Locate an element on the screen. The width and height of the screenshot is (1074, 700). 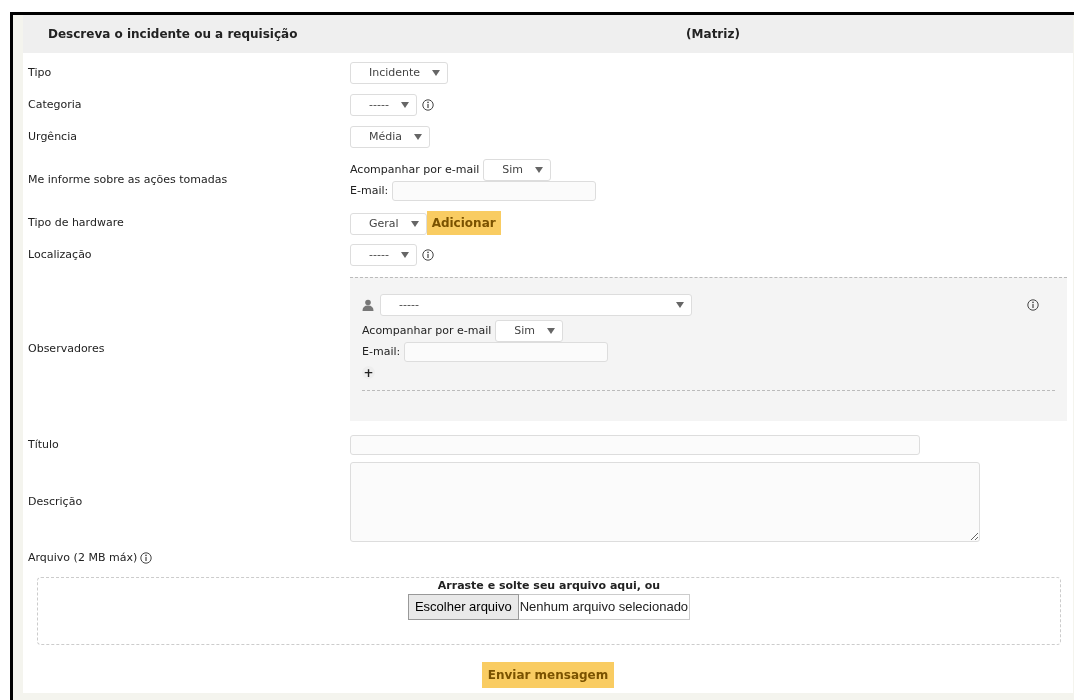
field-label: Me informe sobre as ações tomadas is located at coordinates (128, 179).